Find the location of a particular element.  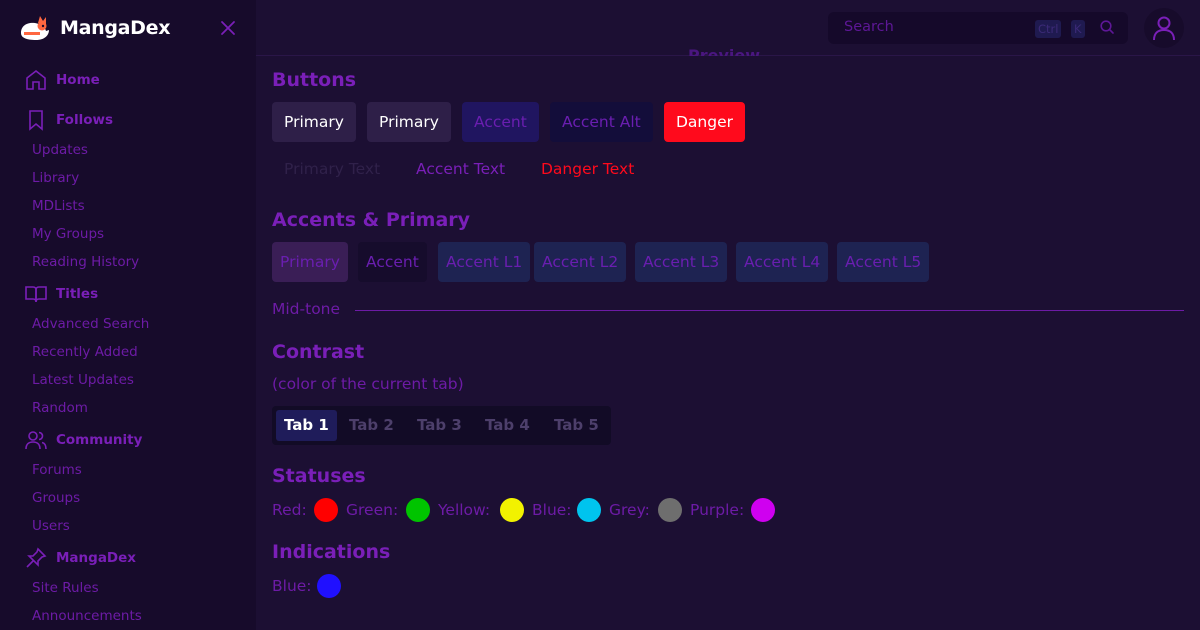

status-yellow-dot is located at coordinates (512, 510).